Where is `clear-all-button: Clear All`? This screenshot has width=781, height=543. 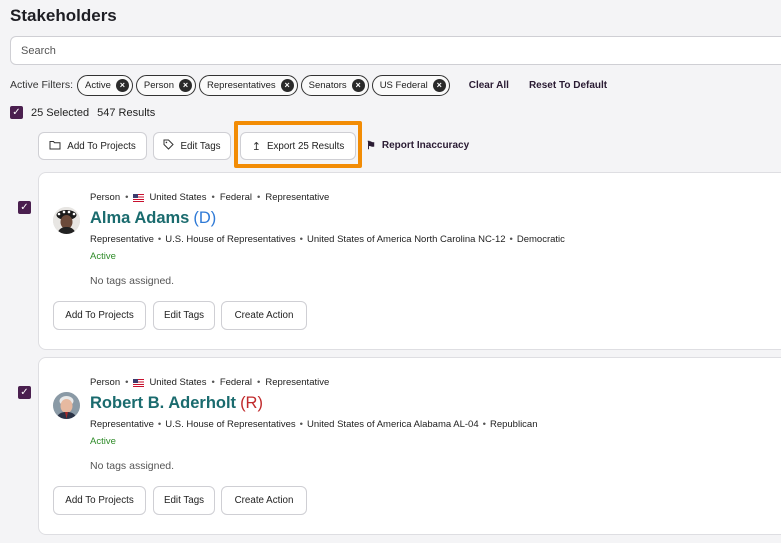 clear-all-button: Clear All is located at coordinates (489, 85).